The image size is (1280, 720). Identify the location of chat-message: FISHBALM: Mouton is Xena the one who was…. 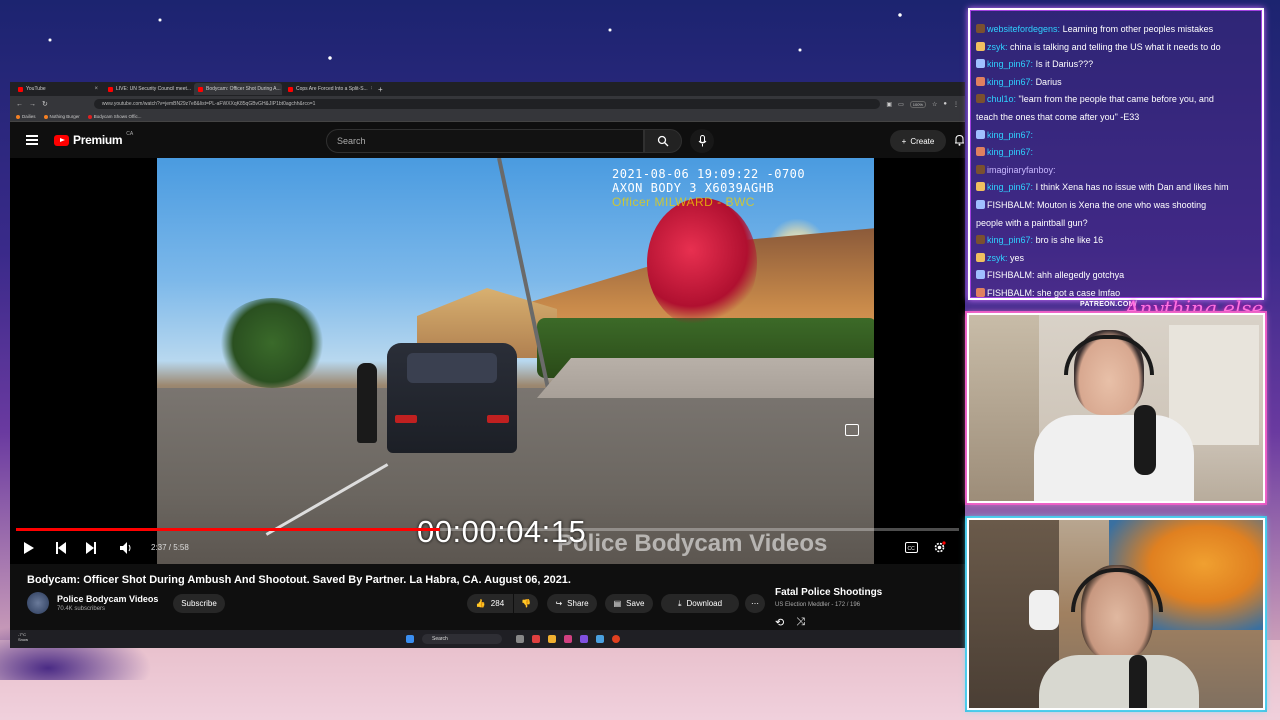
(1091, 205).